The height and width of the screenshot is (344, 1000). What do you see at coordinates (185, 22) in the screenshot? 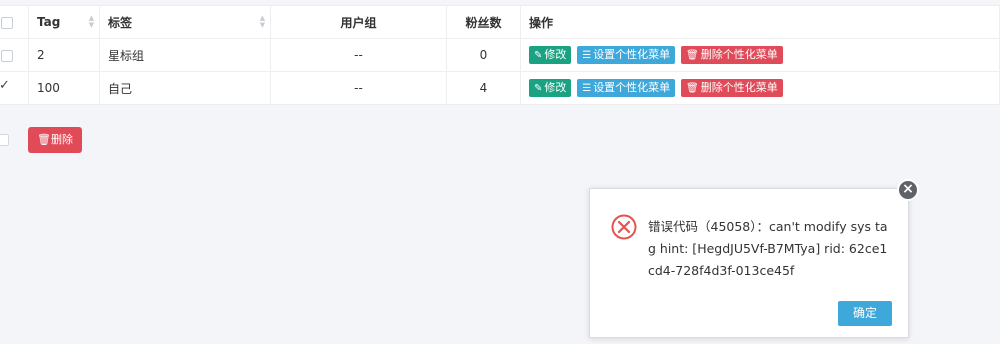
I see `header-label: 标签 ▲ ▼` at bounding box center [185, 22].